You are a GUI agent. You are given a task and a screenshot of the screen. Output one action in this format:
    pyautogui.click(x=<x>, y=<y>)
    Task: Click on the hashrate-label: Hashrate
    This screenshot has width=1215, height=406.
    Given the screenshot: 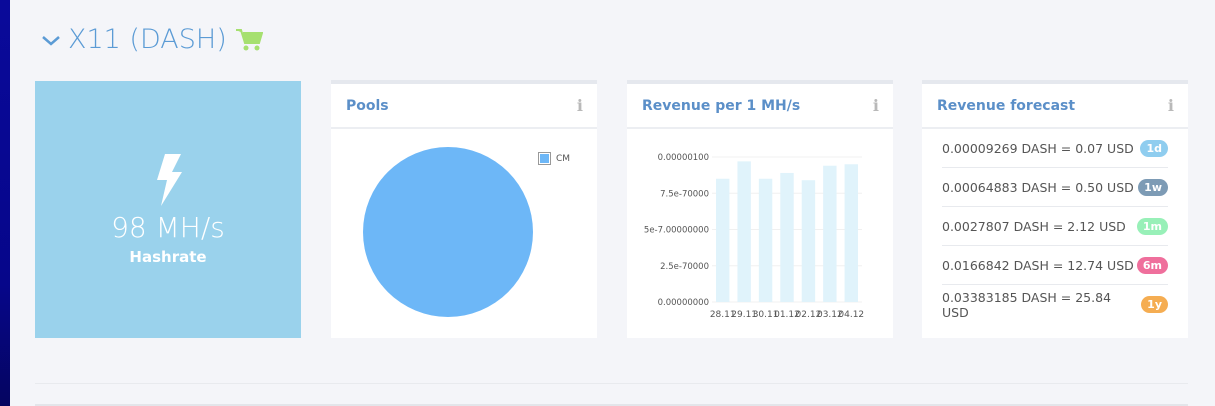 What is the action you would take?
    pyautogui.click(x=168, y=257)
    